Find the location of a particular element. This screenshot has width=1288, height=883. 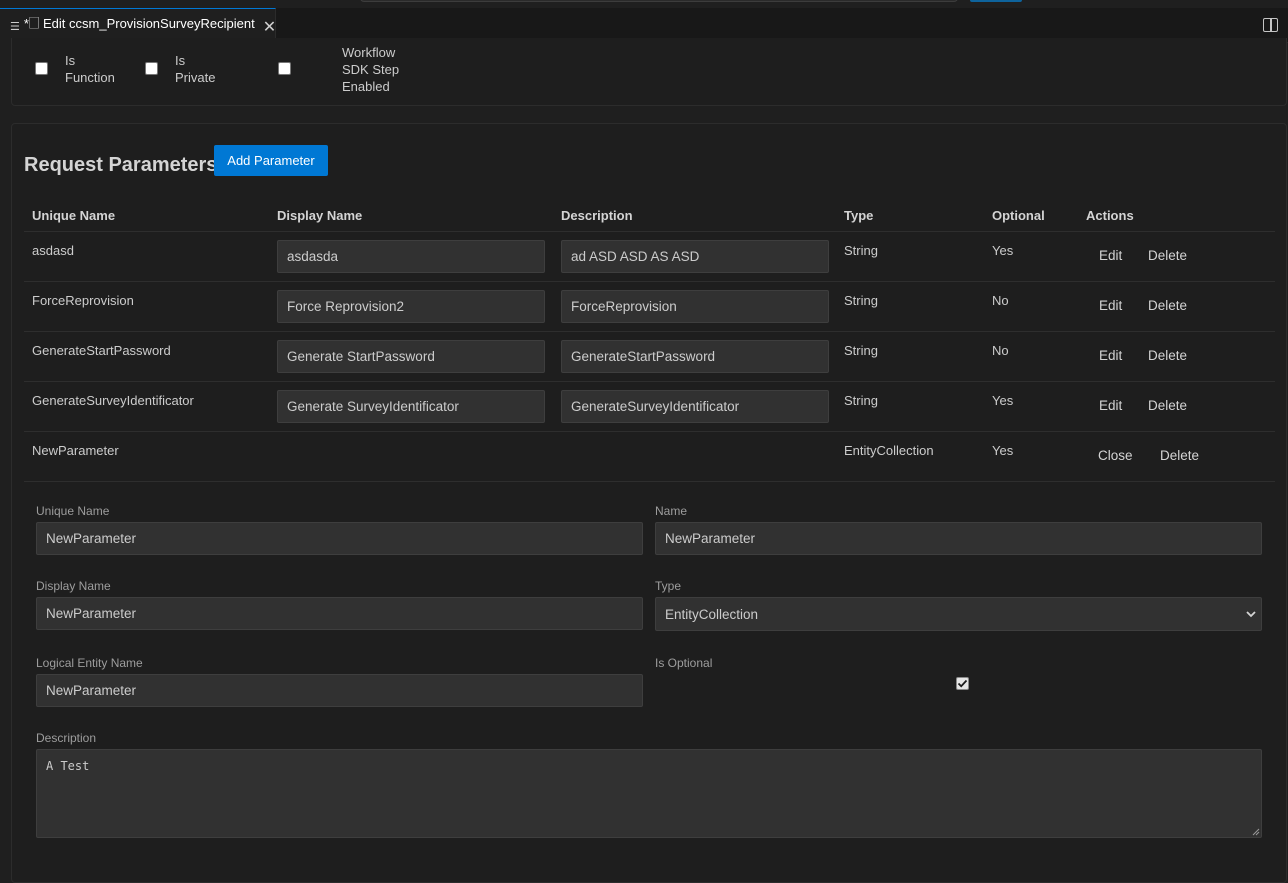

col-actions: Actions is located at coordinates (1110, 215).